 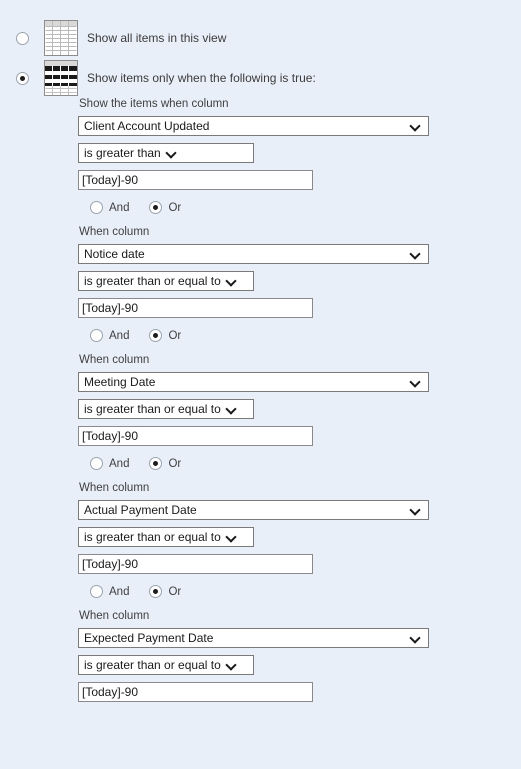 What do you see at coordinates (195, 692) in the screenshot?
I see `filter-value-input-5: [Today]-90` at bounding box center [195, 692].